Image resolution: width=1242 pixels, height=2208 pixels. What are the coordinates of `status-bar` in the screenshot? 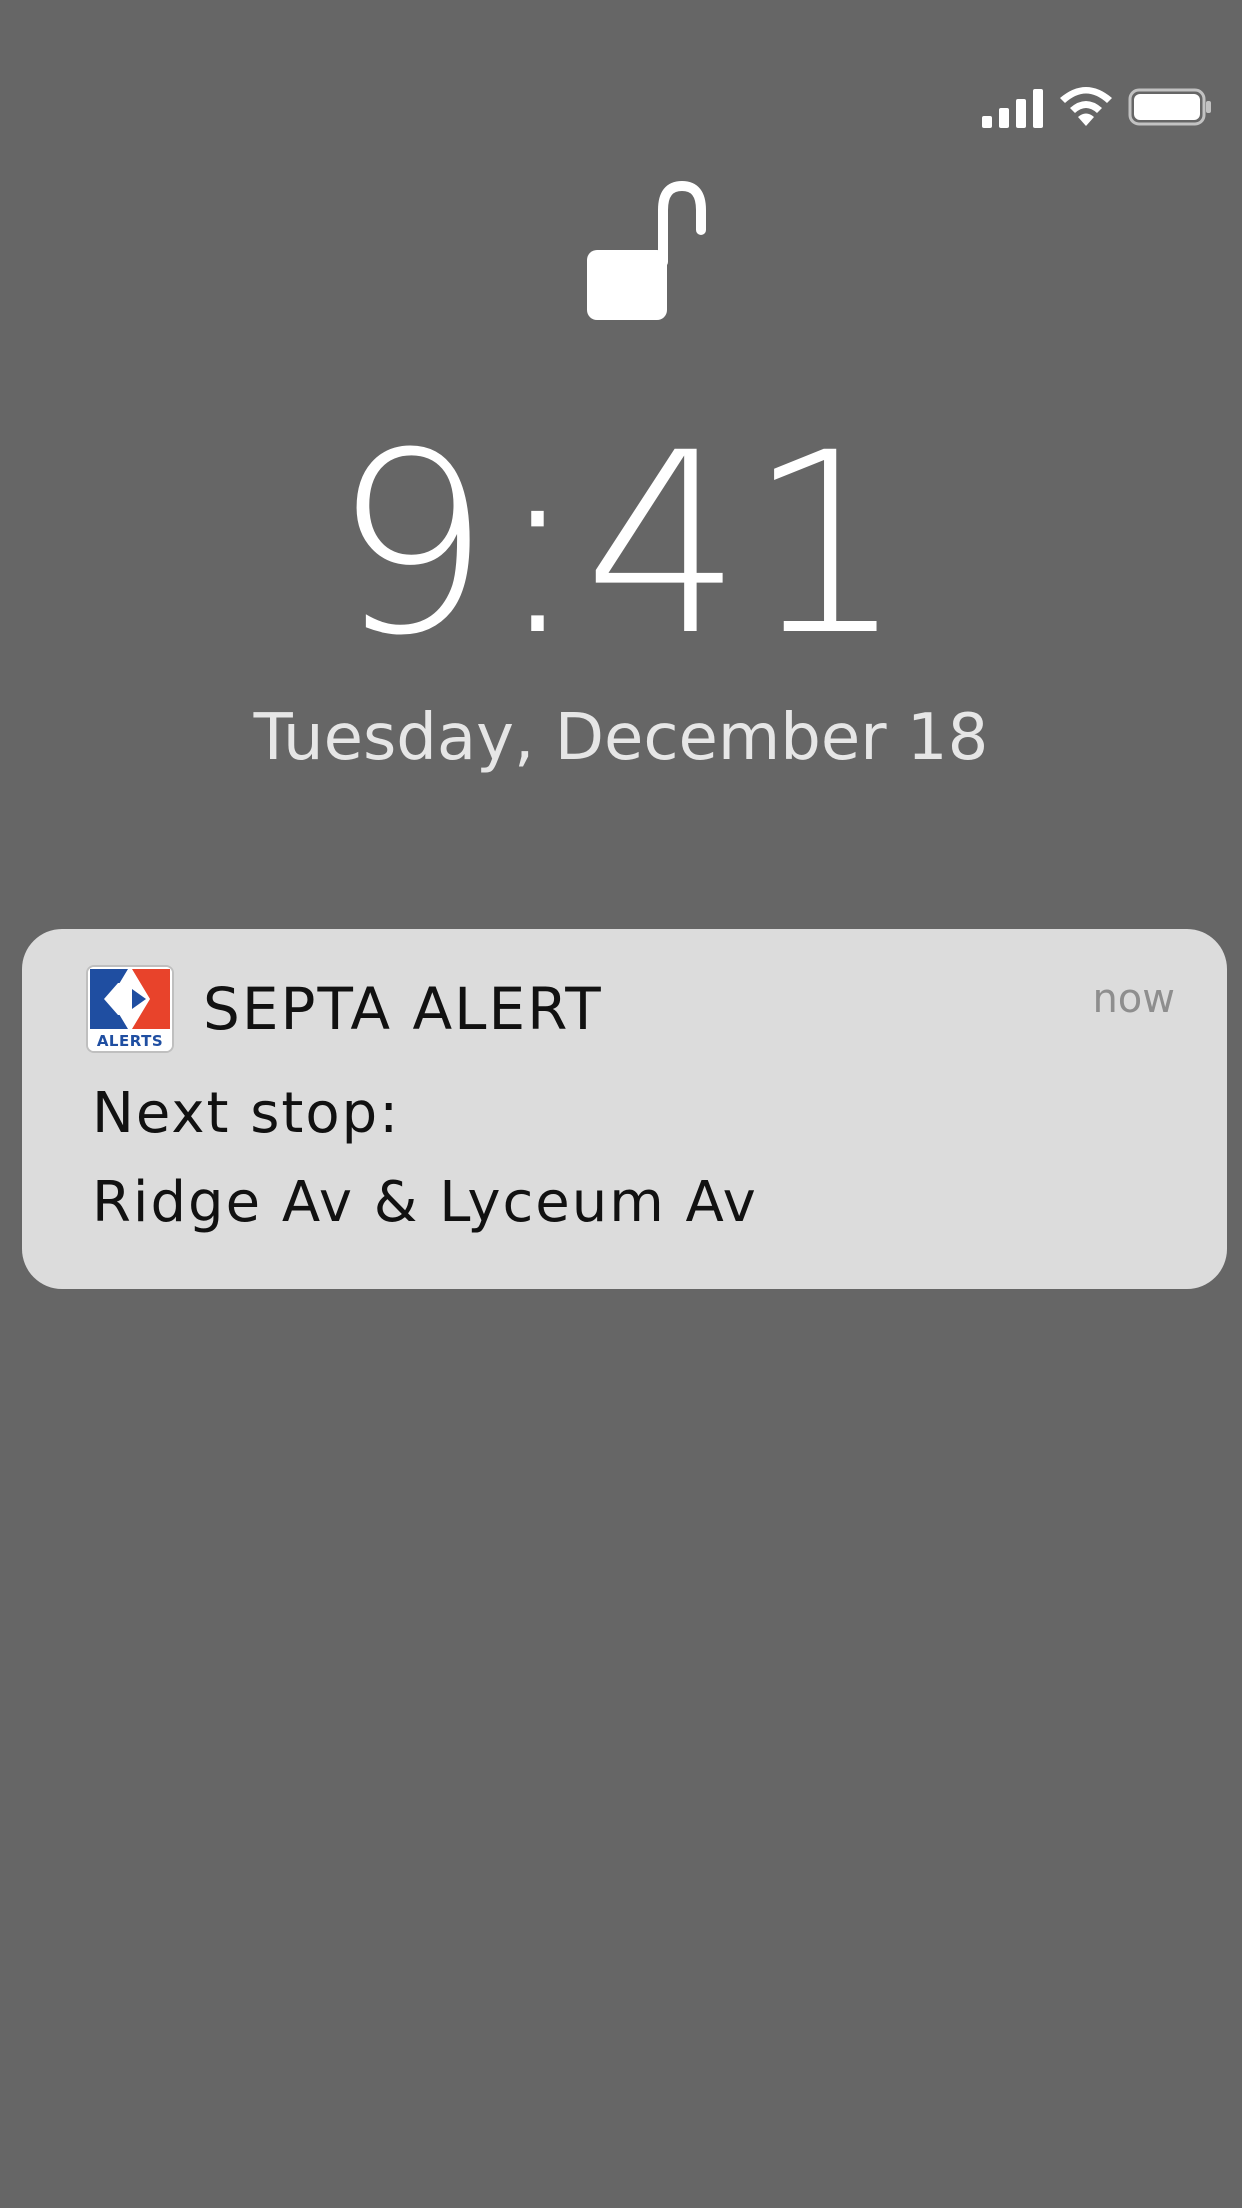 It's located at (1097, 107).